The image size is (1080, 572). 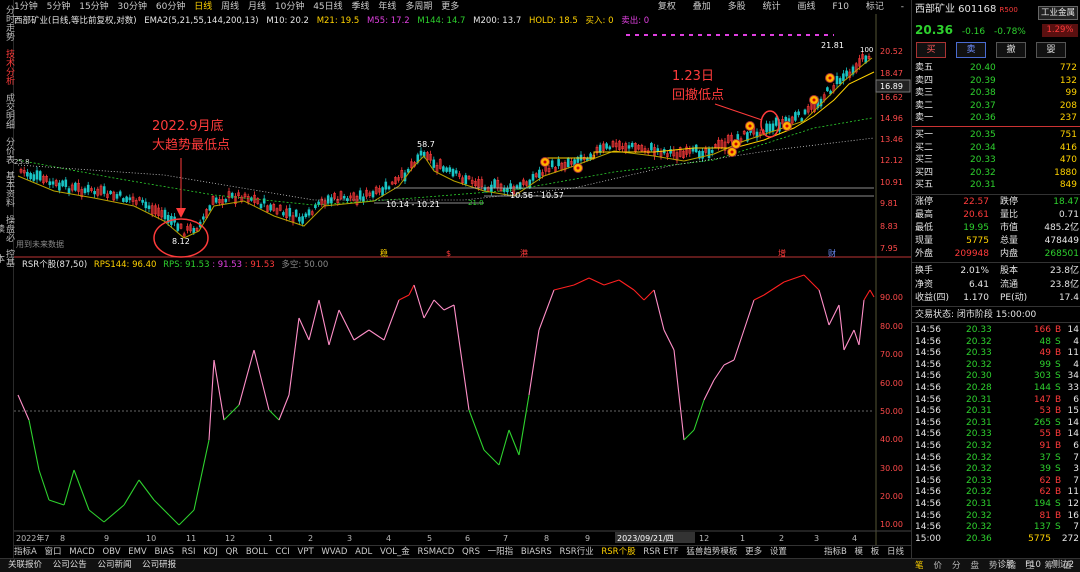 What do you see at coordinates (667, 7) in the screenshot?
I see `tool-adjust: 复权` at bounding box center [667, 7].